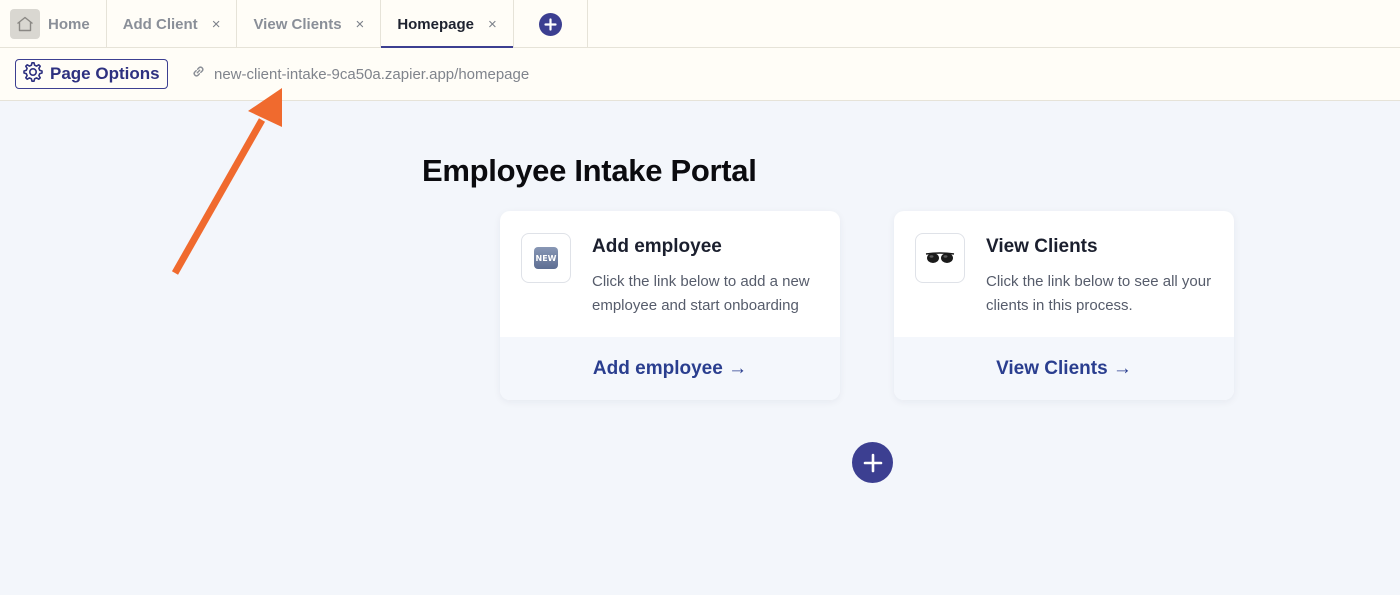 The width and height of the screenshot is (1400, 595). I want to click on tab-label: Homepage, so click(435, 24).